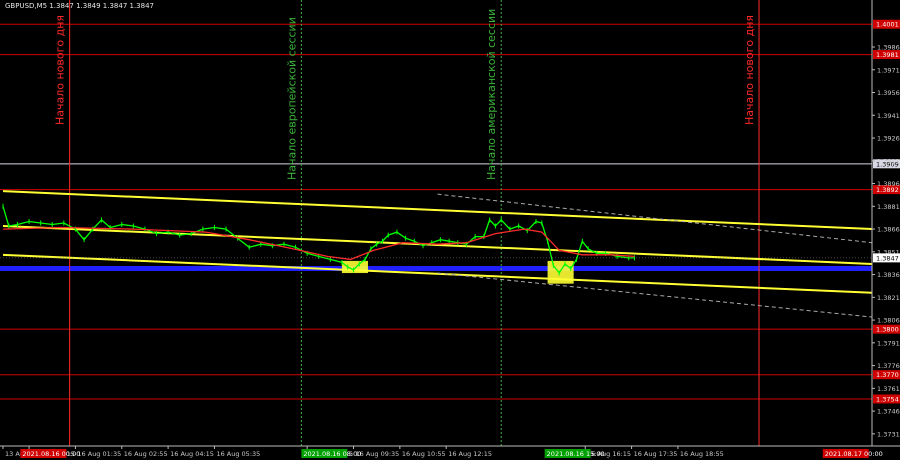 The height and width of the screenshot is (460, 900). Describe the element at coordinates (888, 207) in the screenshot. I see `y-tick-label: 1.3881` at that location.